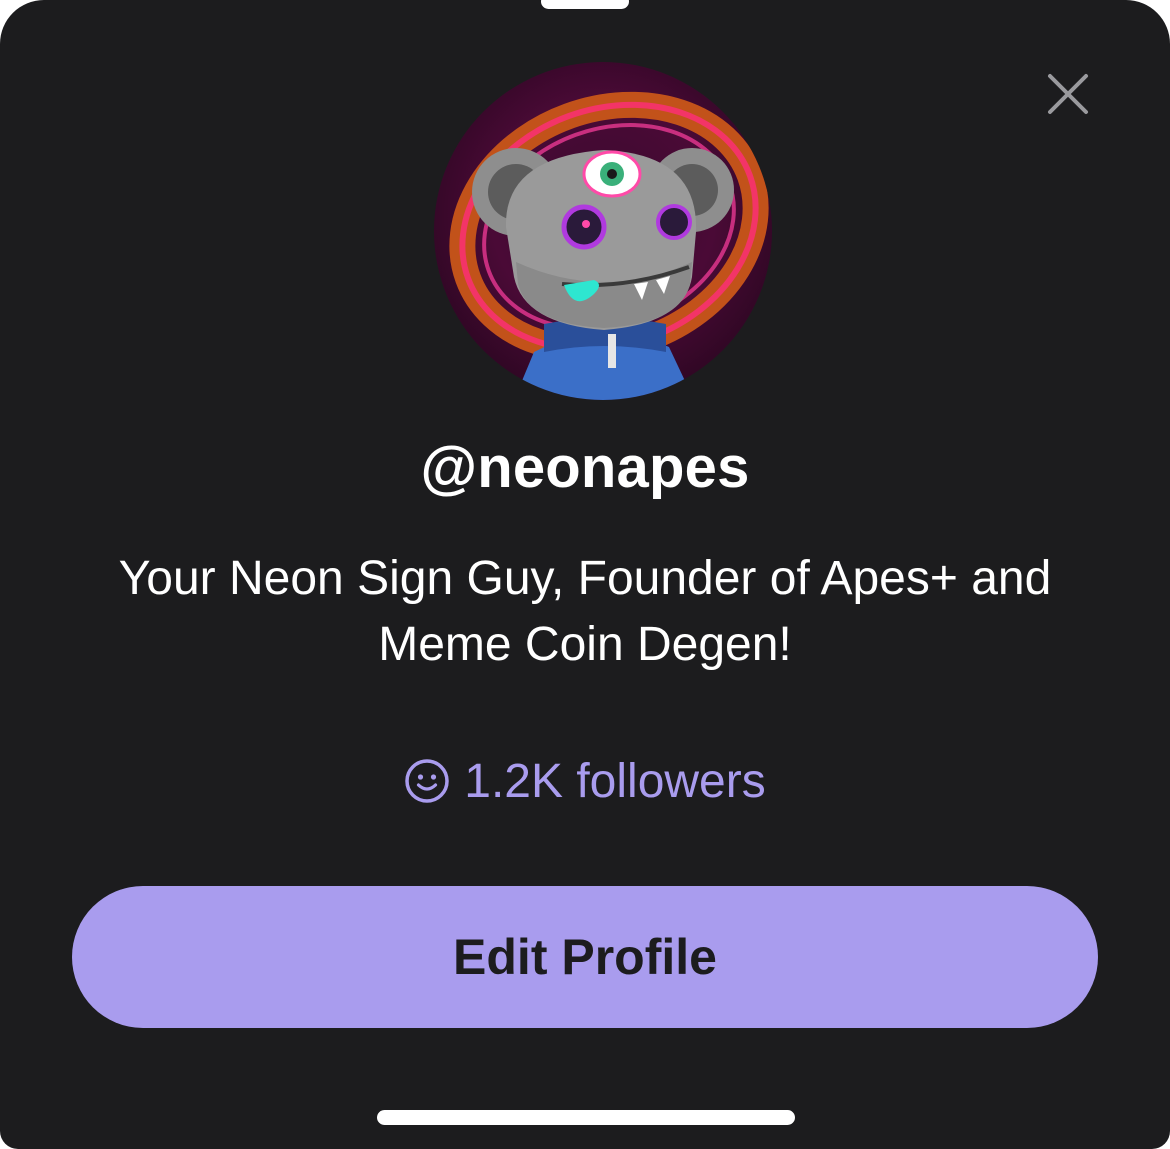 Image resolution: width=1170 pixels, height=1149 pixels. I want to click on profile-username: @neonapes, so click(585, 467).